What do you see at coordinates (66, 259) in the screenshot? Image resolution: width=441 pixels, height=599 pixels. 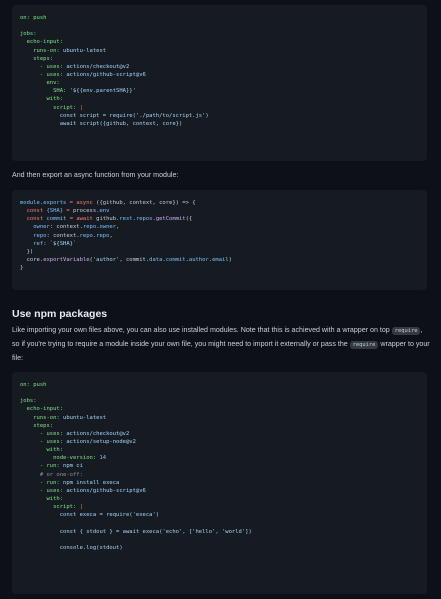 I see `code-token: exportVariable` at bounding box center [66, 259].